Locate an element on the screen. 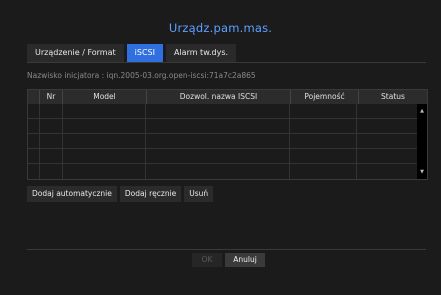  column-header-status: Status is located at coordinates (393, 97).